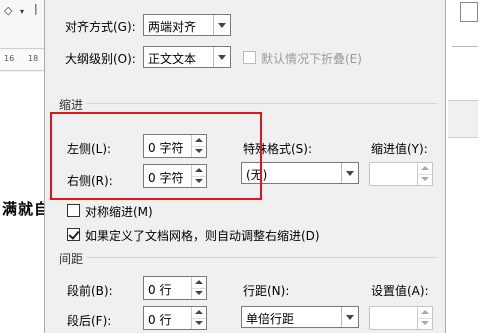 The width and height of the screenshot is (480, 333). What do you see at coordinates (89, 321) in the screenshot?
I see `space-after-label: 段后(F):` at bounding box center [89, 321].